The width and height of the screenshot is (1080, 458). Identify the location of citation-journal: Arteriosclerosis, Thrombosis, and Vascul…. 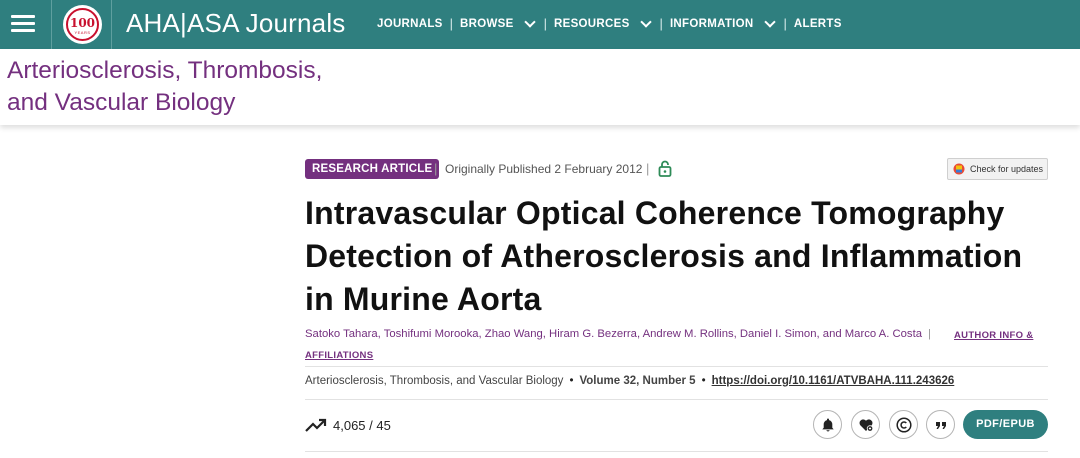
(434, 381).